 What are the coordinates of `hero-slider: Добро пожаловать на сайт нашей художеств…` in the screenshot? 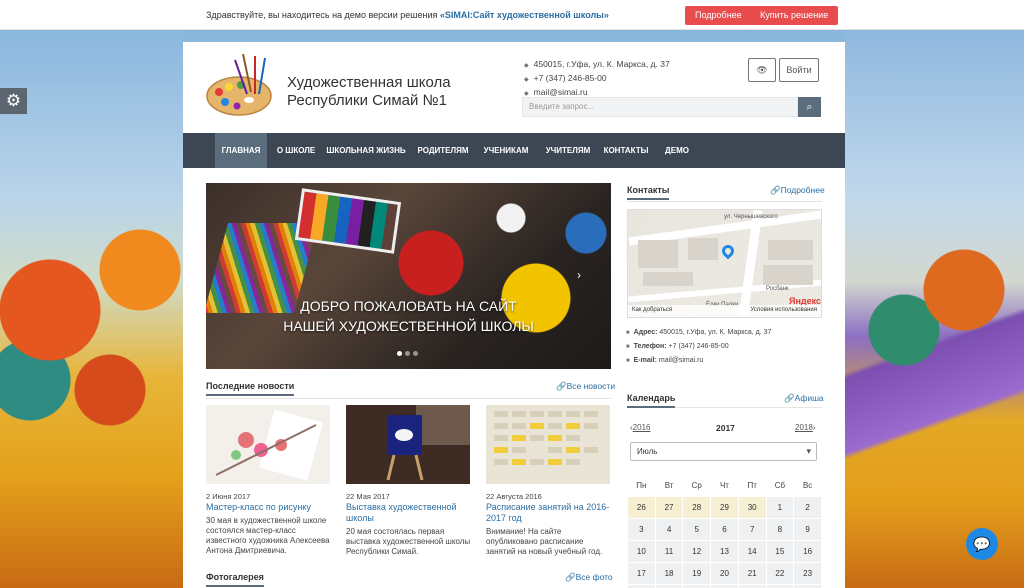 It's located at (408, 276).